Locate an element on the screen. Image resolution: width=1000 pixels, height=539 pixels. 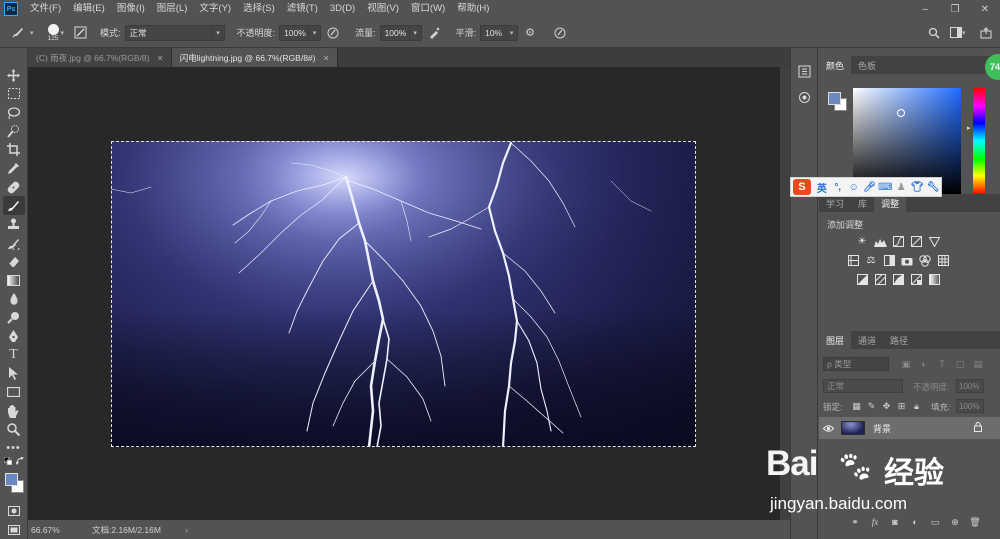
opacity-dropdown-icon: ▾ is located at coordinates (315, 32).